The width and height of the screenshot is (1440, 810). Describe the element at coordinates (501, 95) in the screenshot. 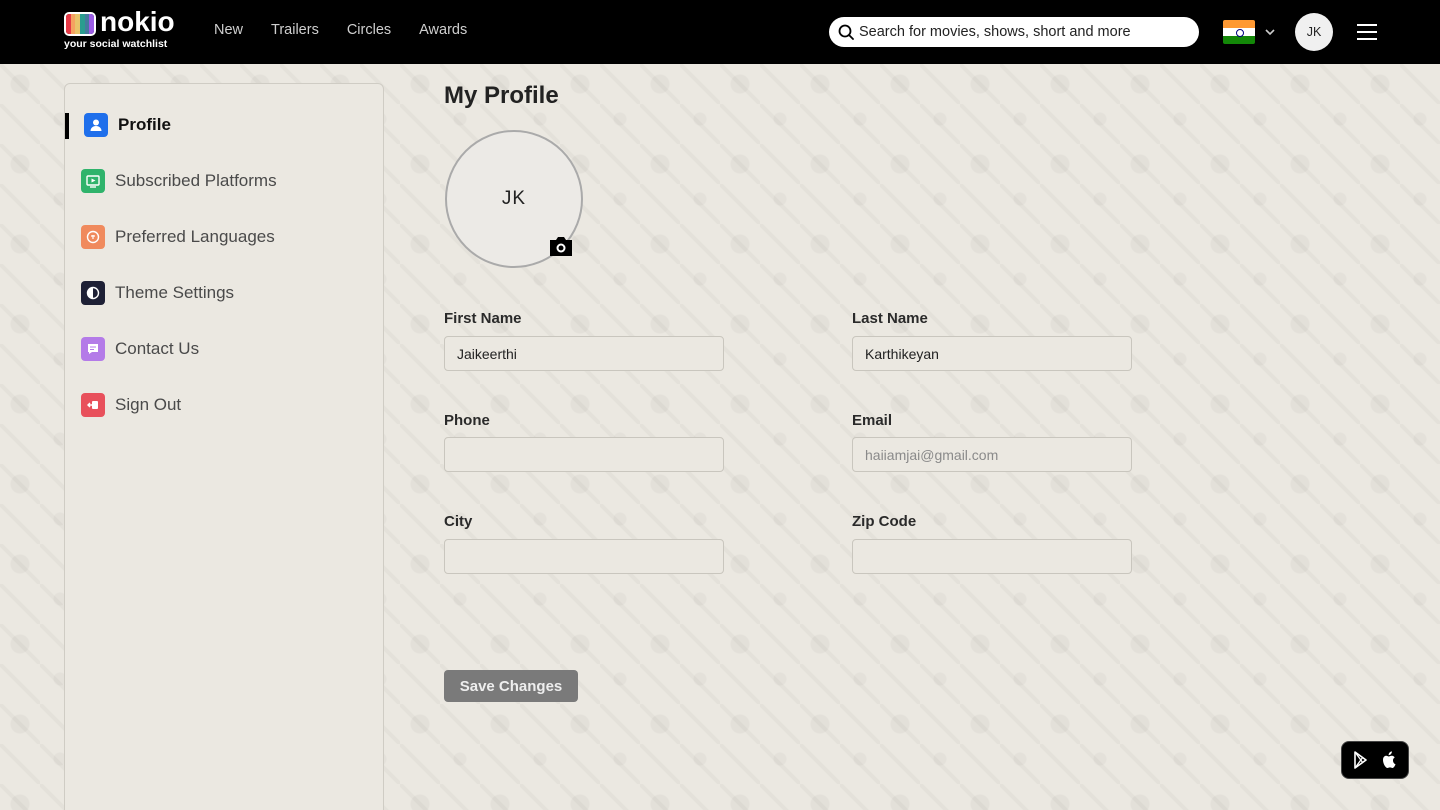

I see `page-title: My Profile` at that location.